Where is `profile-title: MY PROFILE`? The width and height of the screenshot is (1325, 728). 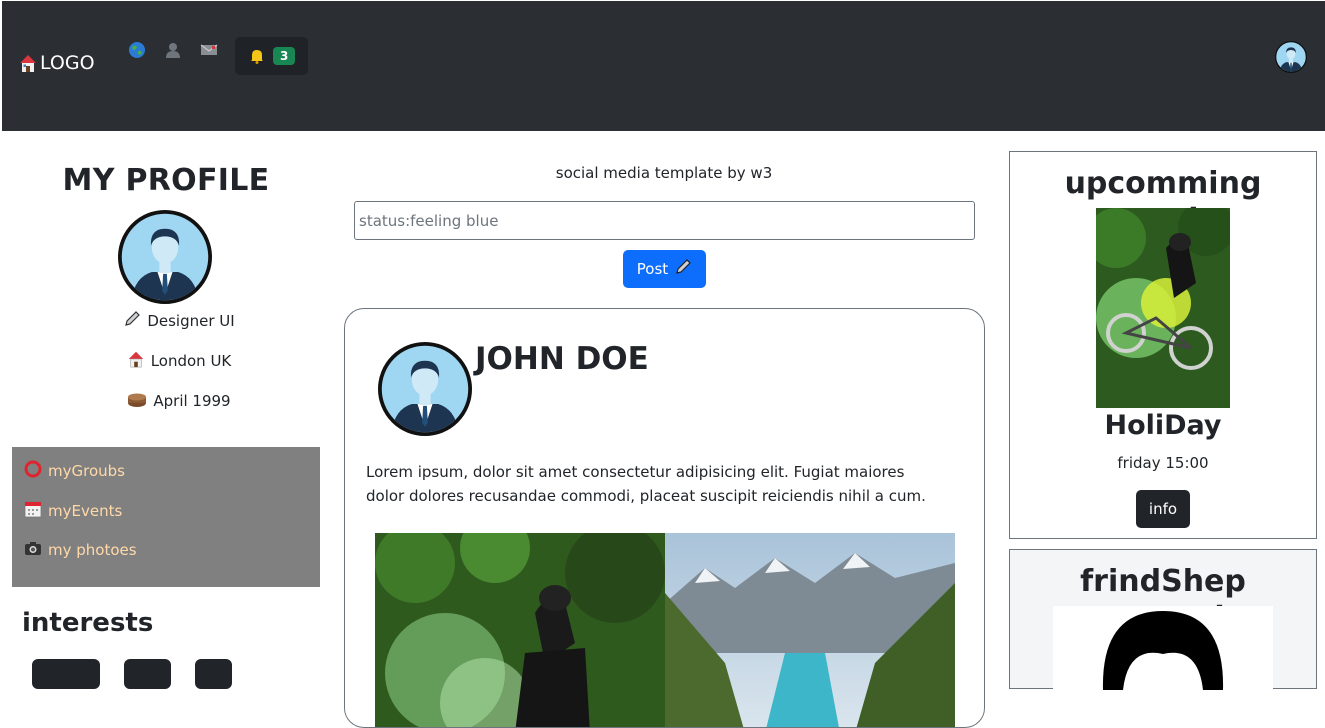
profile-title: MY PROFILE is located at coordinates (166, 180).